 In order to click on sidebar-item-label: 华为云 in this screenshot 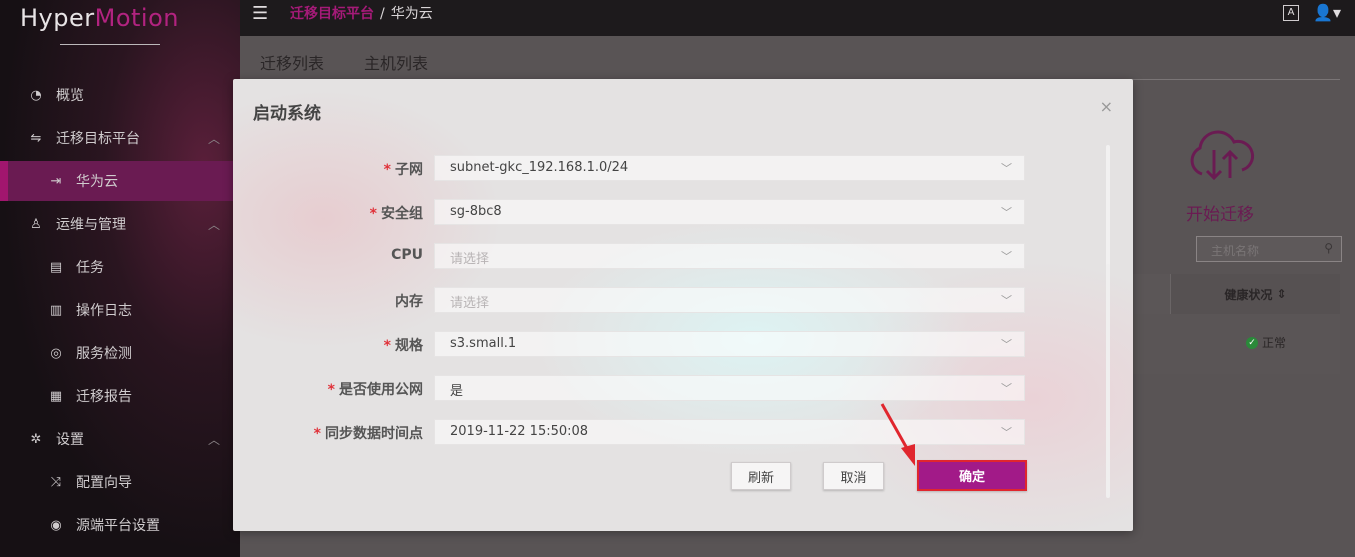, I will do `click(97, 182)`.